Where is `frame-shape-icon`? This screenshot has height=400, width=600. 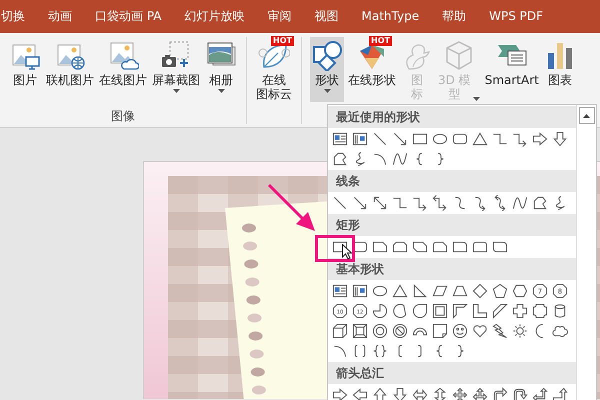
frame-shape-icon is located at coordinates (440, 311).